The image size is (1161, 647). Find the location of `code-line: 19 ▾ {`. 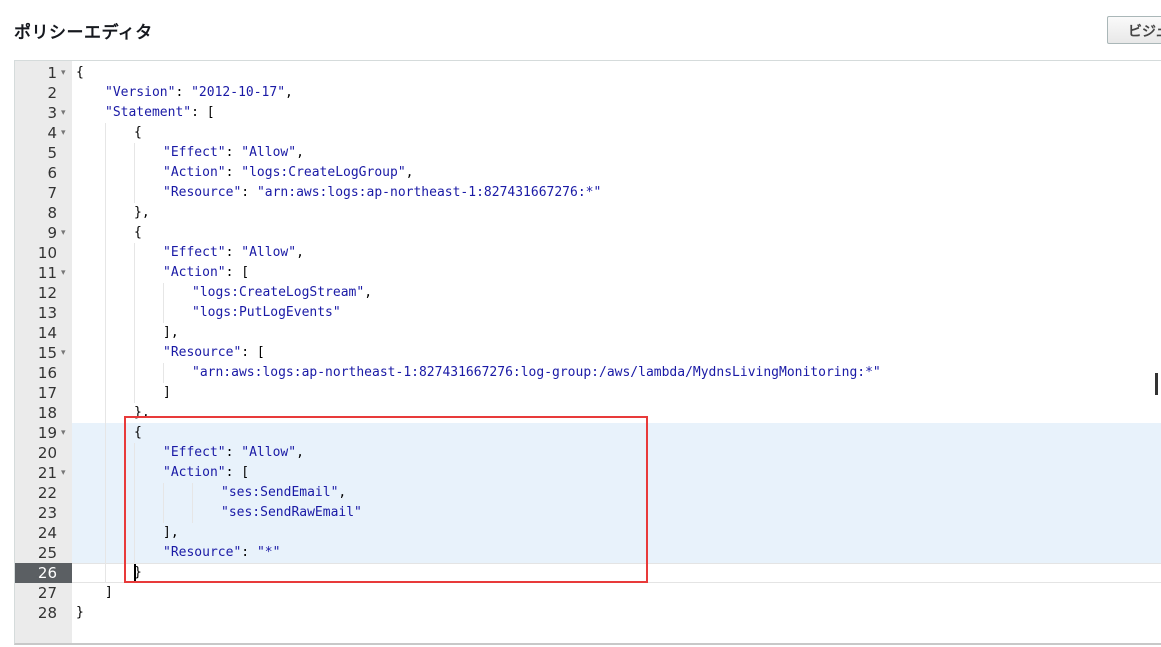

code-line: 19 ▾ { is located at coordinates (588, 433).